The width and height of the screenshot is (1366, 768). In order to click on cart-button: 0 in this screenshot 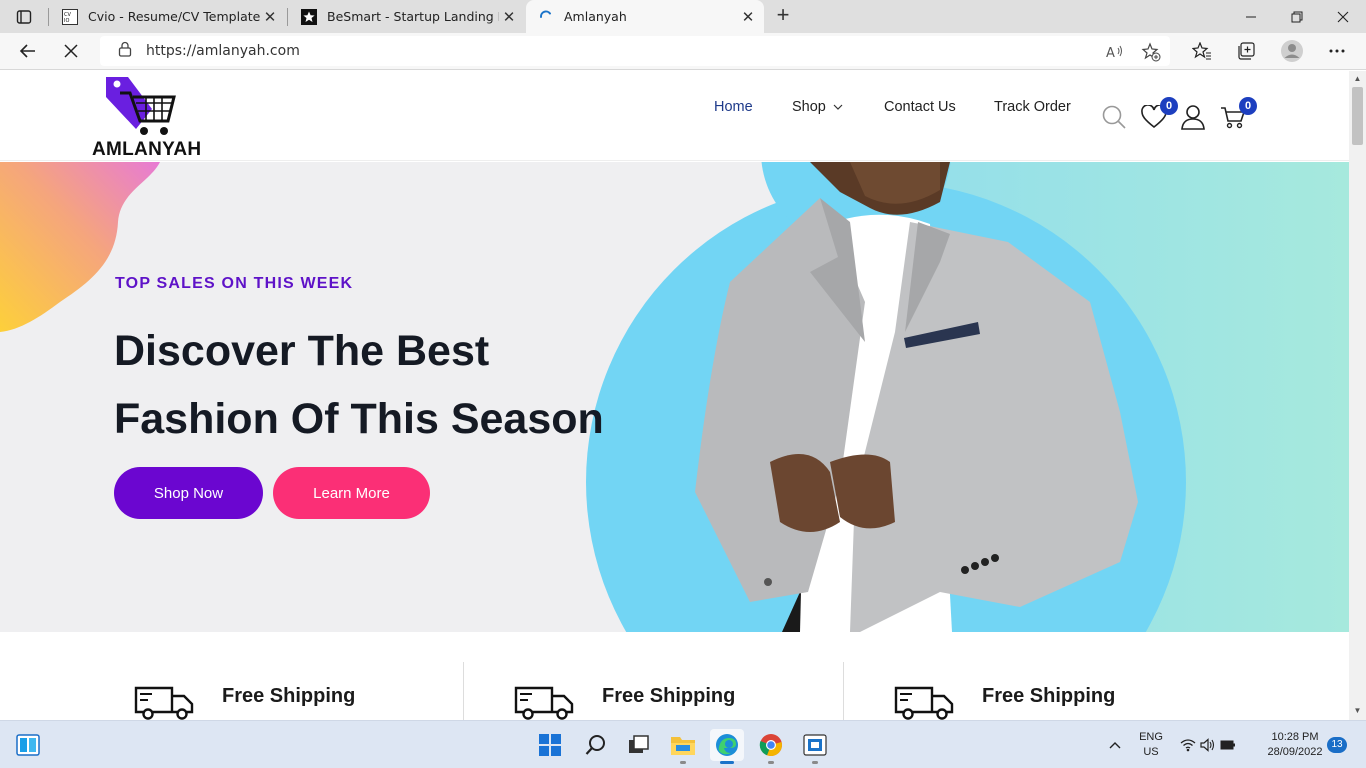, I will do `click(1238, 114)`.